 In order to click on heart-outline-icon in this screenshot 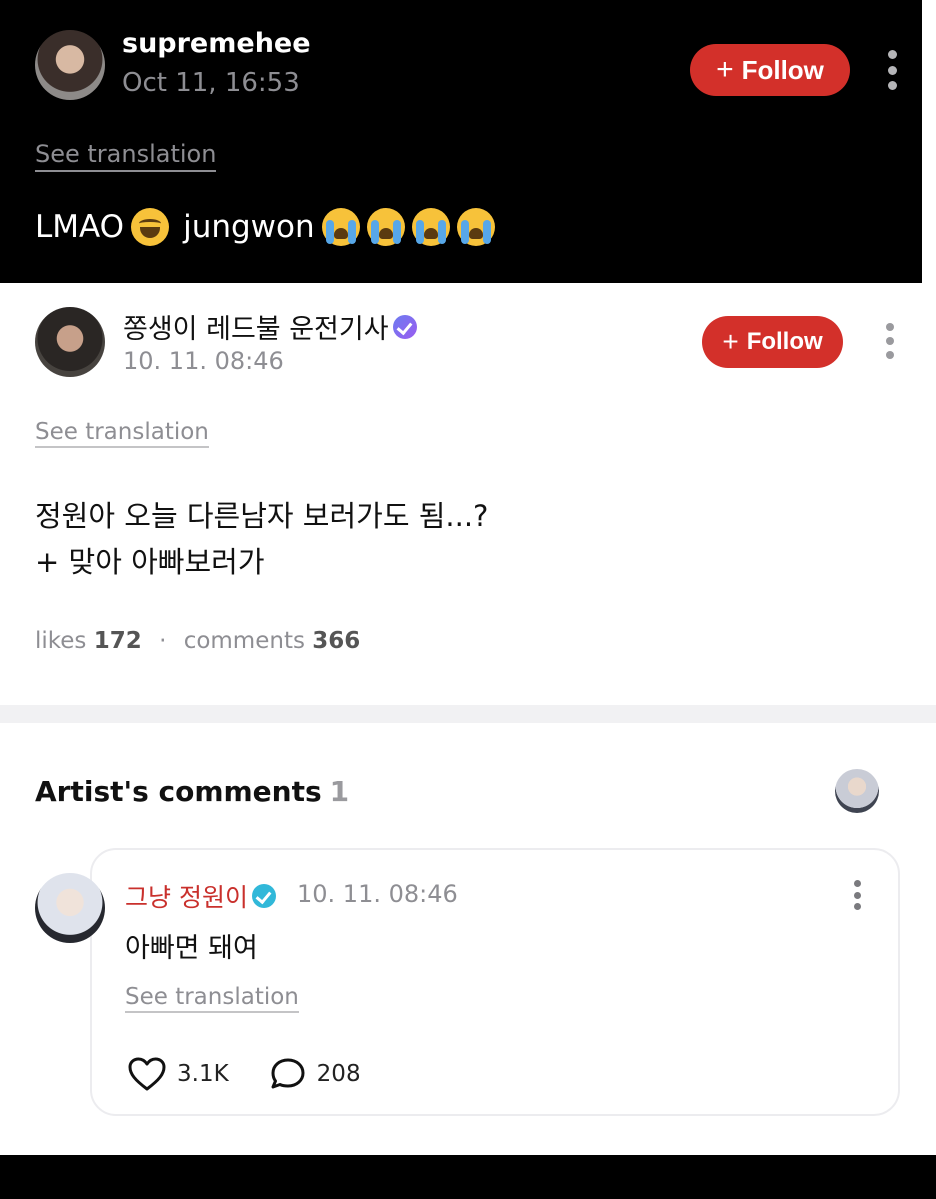, I will do `click(147, 1074)`.